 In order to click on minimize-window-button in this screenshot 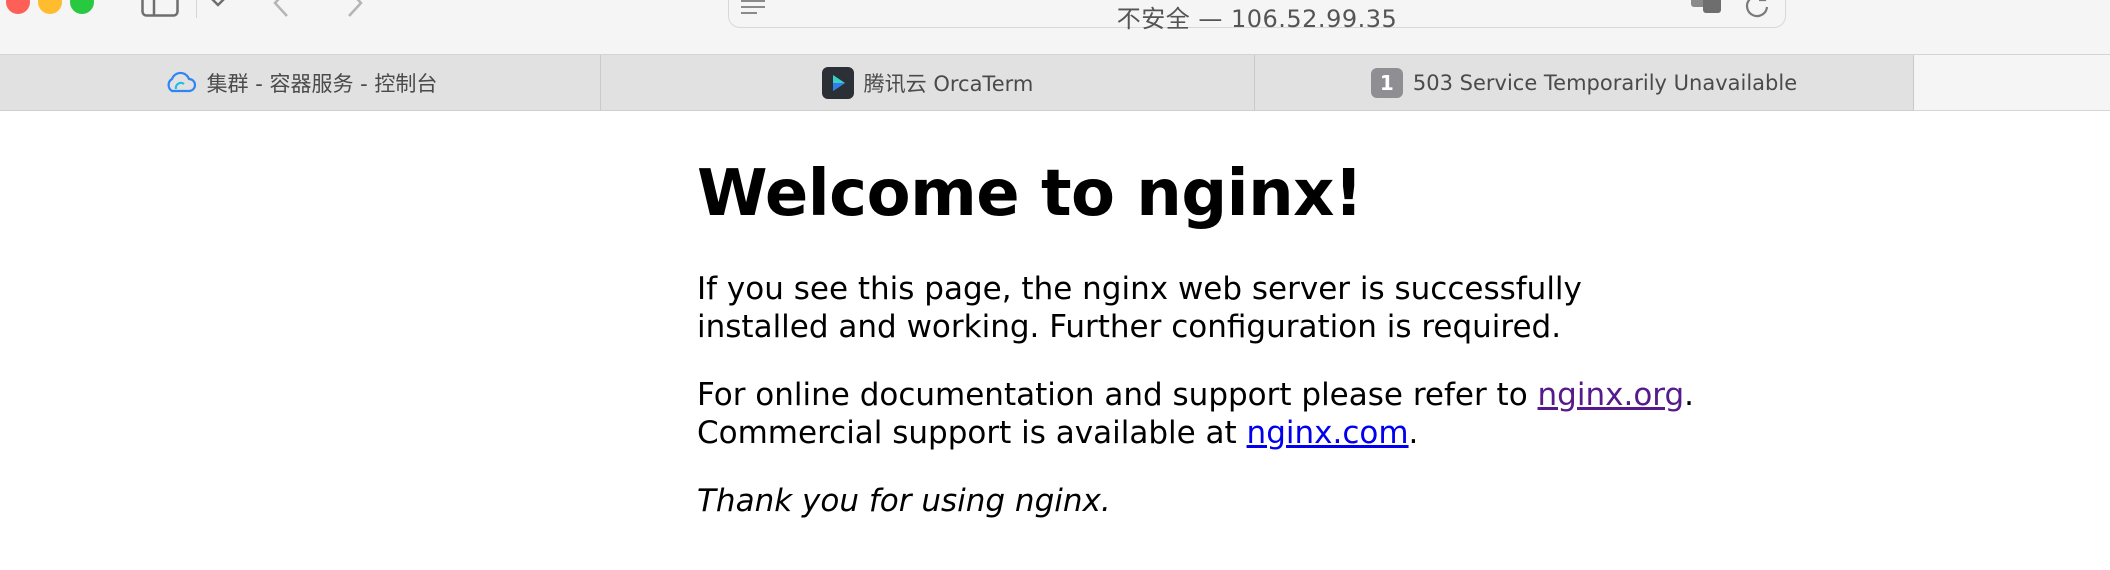, I will do `click(50, 7)`.